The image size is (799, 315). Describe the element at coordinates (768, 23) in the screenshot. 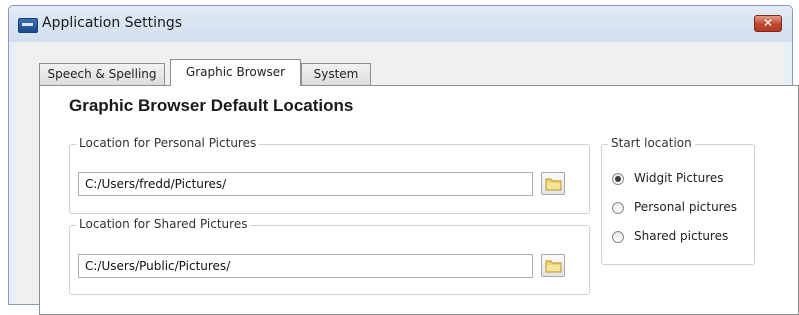

I see `close-button: ✕` at that location.